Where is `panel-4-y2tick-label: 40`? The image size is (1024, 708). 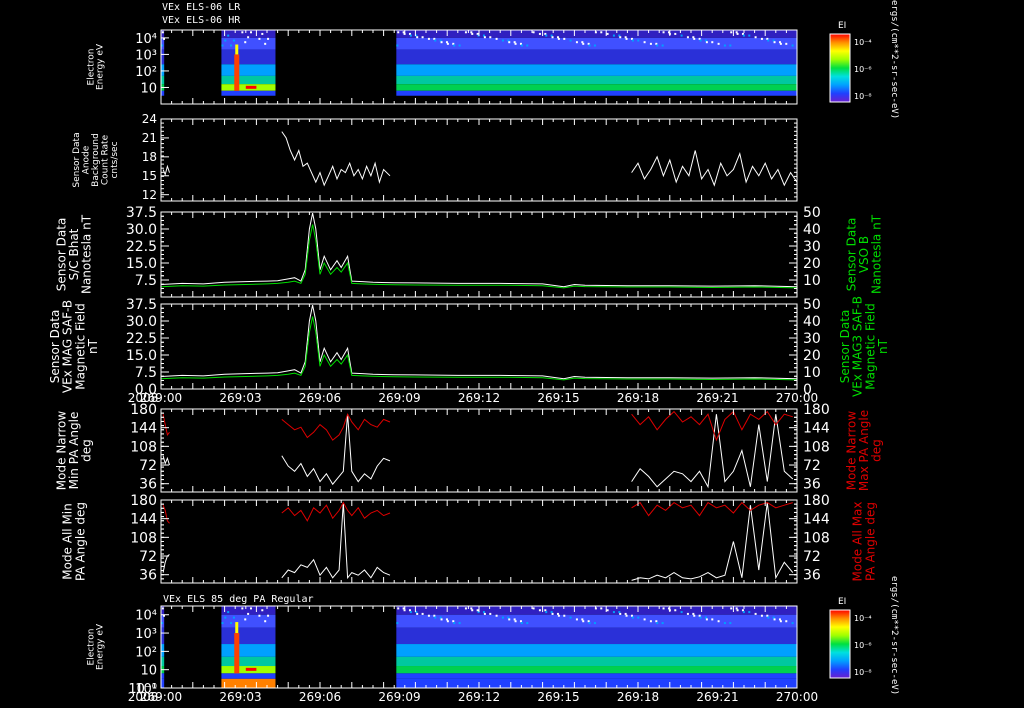
panel-4-y2tick-label: 40 is located at coordinates (812, 322).